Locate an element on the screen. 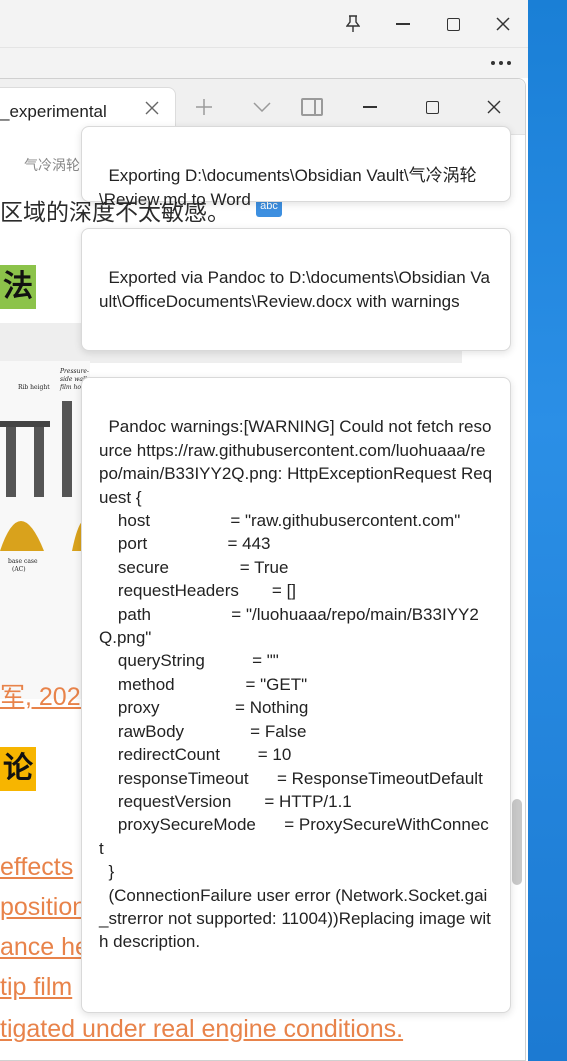 The image size is (567, 1061). editor-maximize-button is located at coordinates (432, 107).